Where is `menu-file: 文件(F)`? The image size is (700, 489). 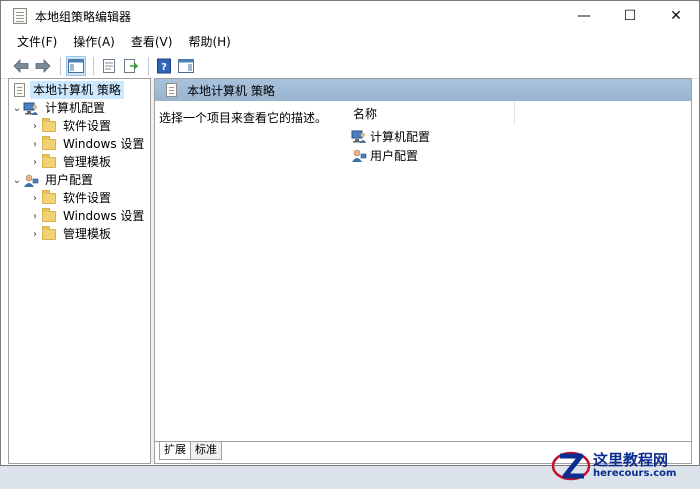
menu-file: 文件(F) is located at coordinates (37, 42).